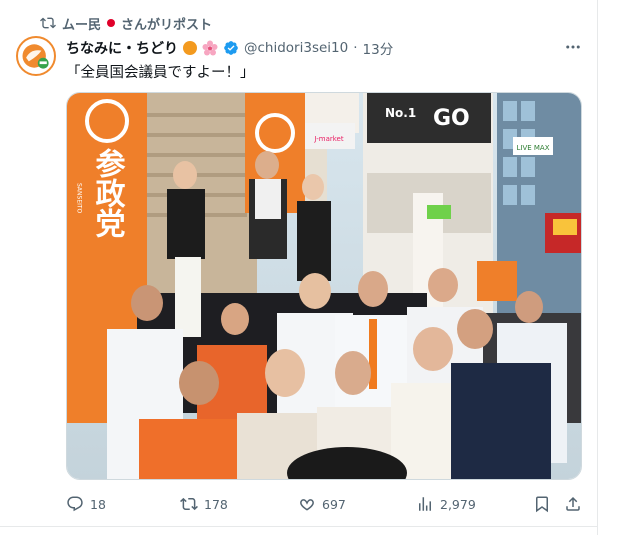  I want to click on share-button, so click(573, 504).